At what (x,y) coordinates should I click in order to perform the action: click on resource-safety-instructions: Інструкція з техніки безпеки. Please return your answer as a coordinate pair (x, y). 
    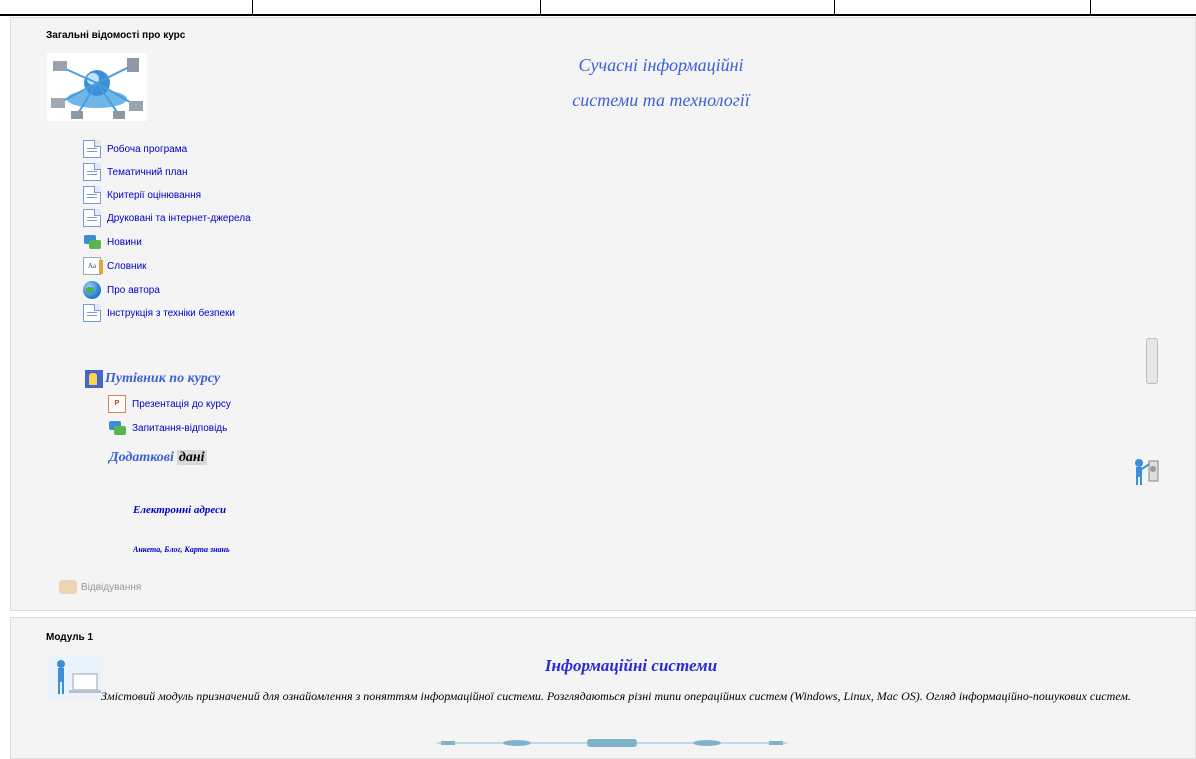
    Looking at the image, I should click on (159, 313).